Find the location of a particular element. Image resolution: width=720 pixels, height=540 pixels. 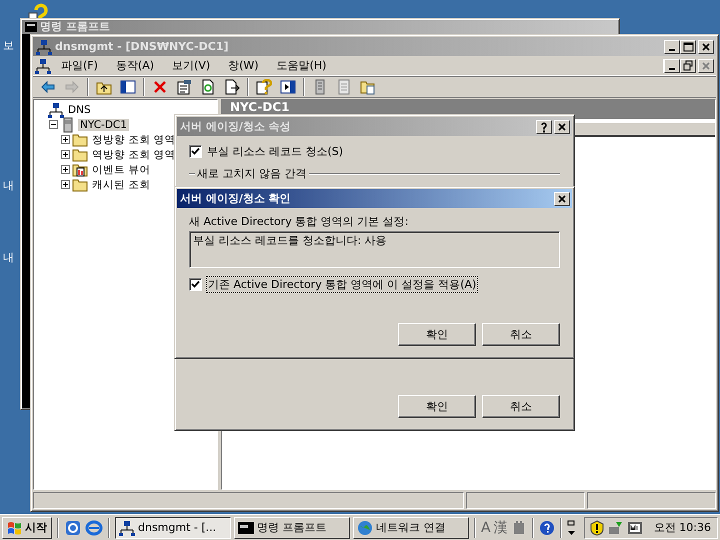

dialog-title: 서버 에이징/청소 확인 is located at coordinates (236, 198).